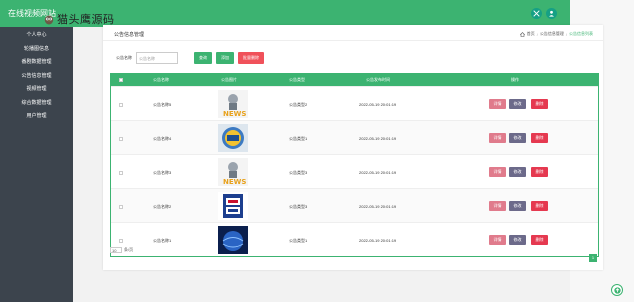  Describe the element at coordinates (536, 13) in the screenshot. I see `expand-icon` at that location.